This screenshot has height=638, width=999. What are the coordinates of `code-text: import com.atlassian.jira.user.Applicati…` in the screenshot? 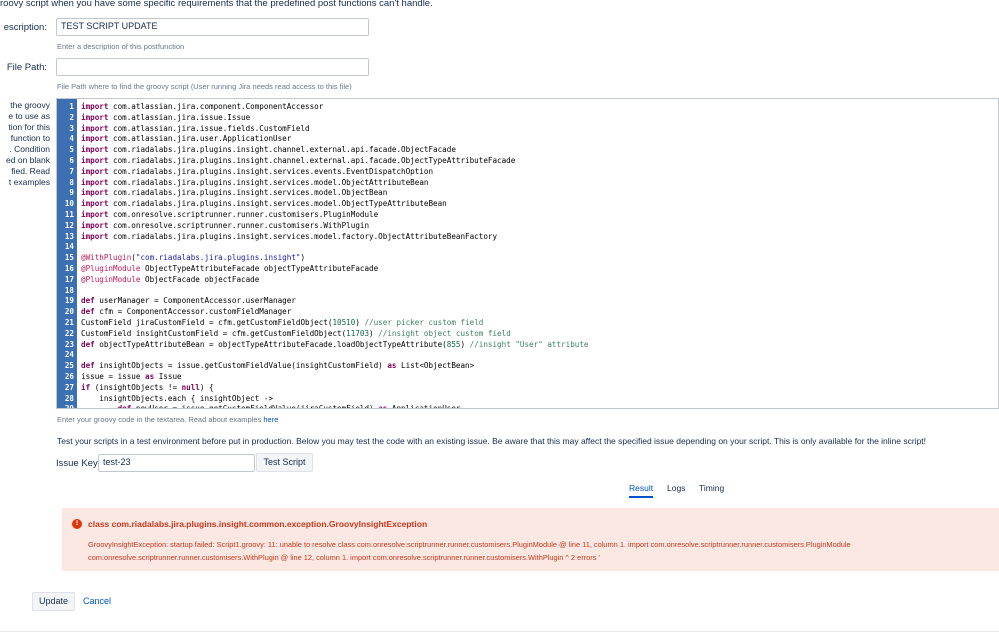 It's located at (186, 139).